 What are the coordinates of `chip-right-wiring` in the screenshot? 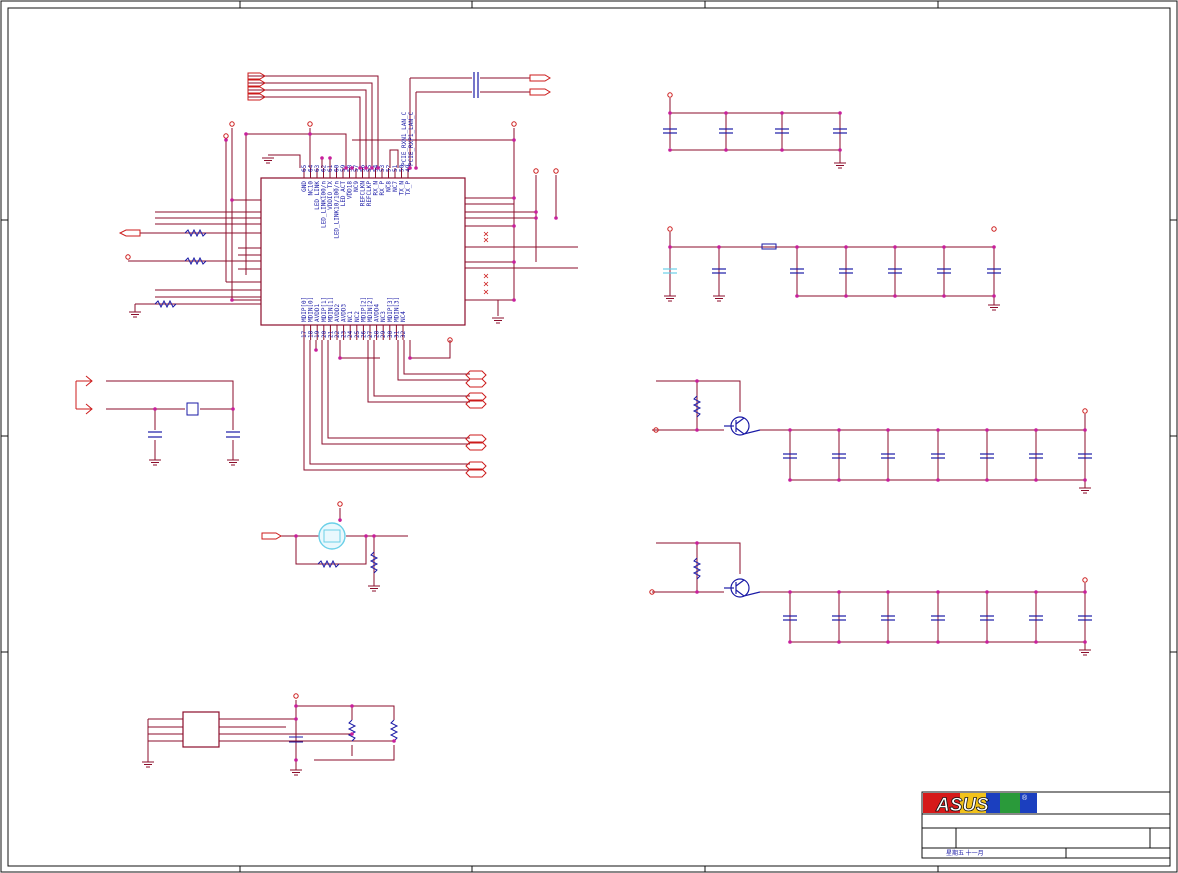 It's located at (521, 245).